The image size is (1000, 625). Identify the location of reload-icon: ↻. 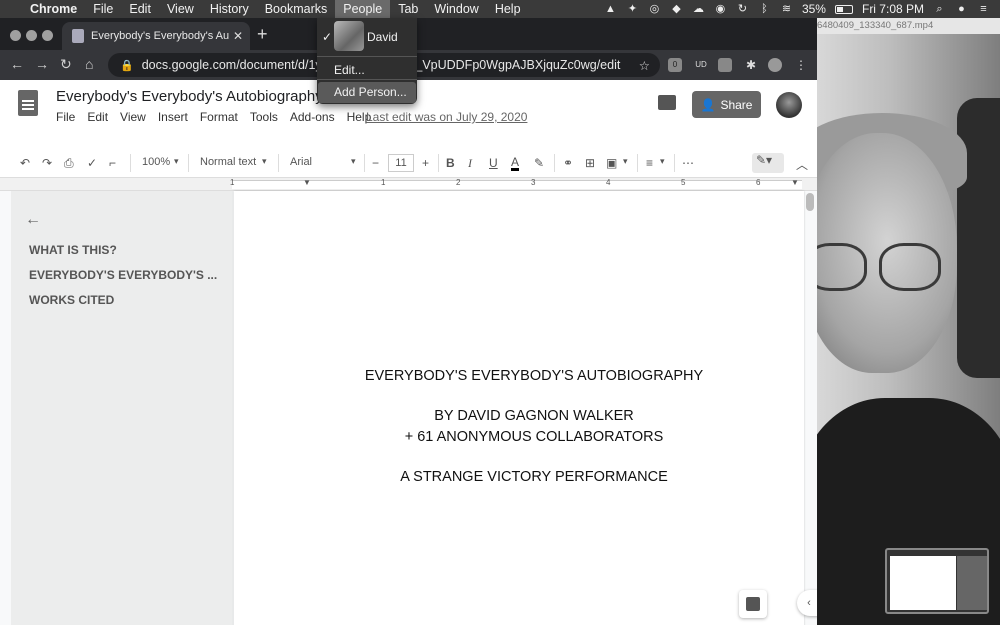
(66, 64).